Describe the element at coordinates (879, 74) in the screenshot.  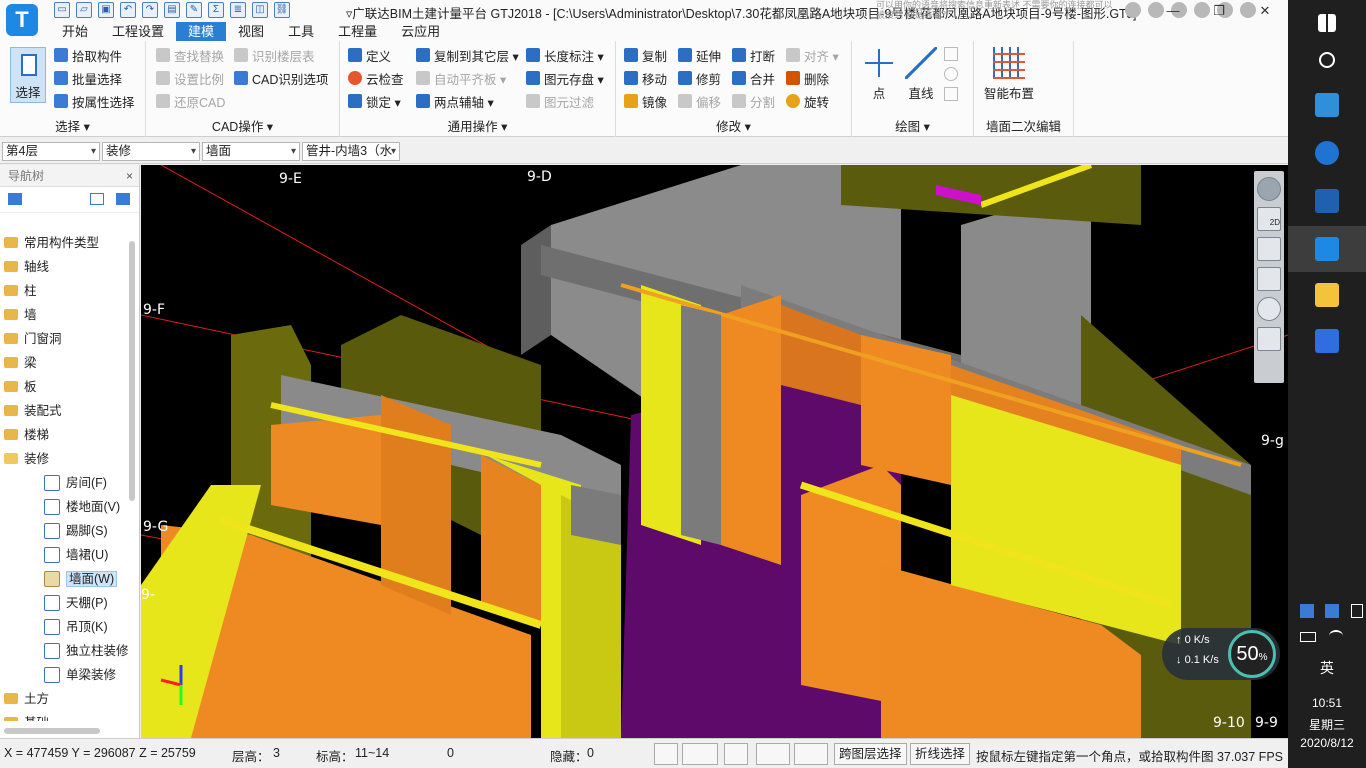
I see `point-button: 点` at that location.